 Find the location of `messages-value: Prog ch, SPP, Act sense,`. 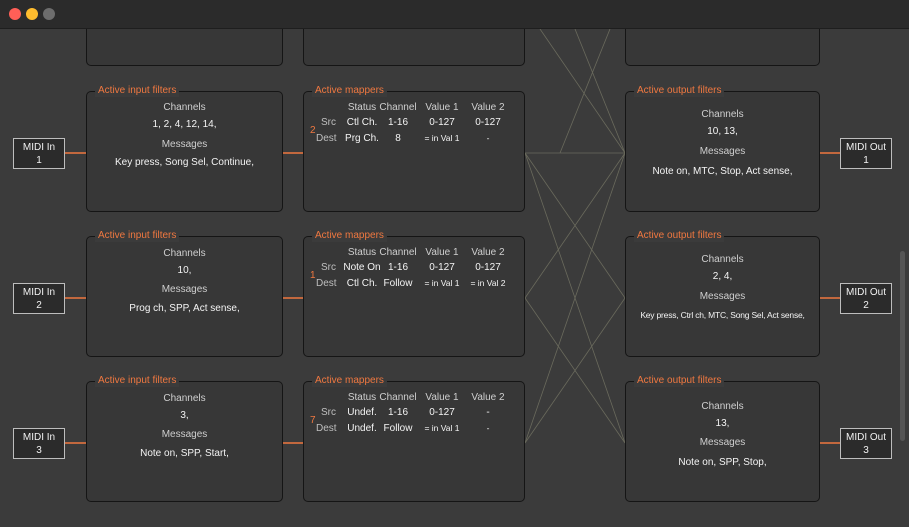

messages-value: Prog ch, SPP, Act sense, is located at coordinates (184, 308).